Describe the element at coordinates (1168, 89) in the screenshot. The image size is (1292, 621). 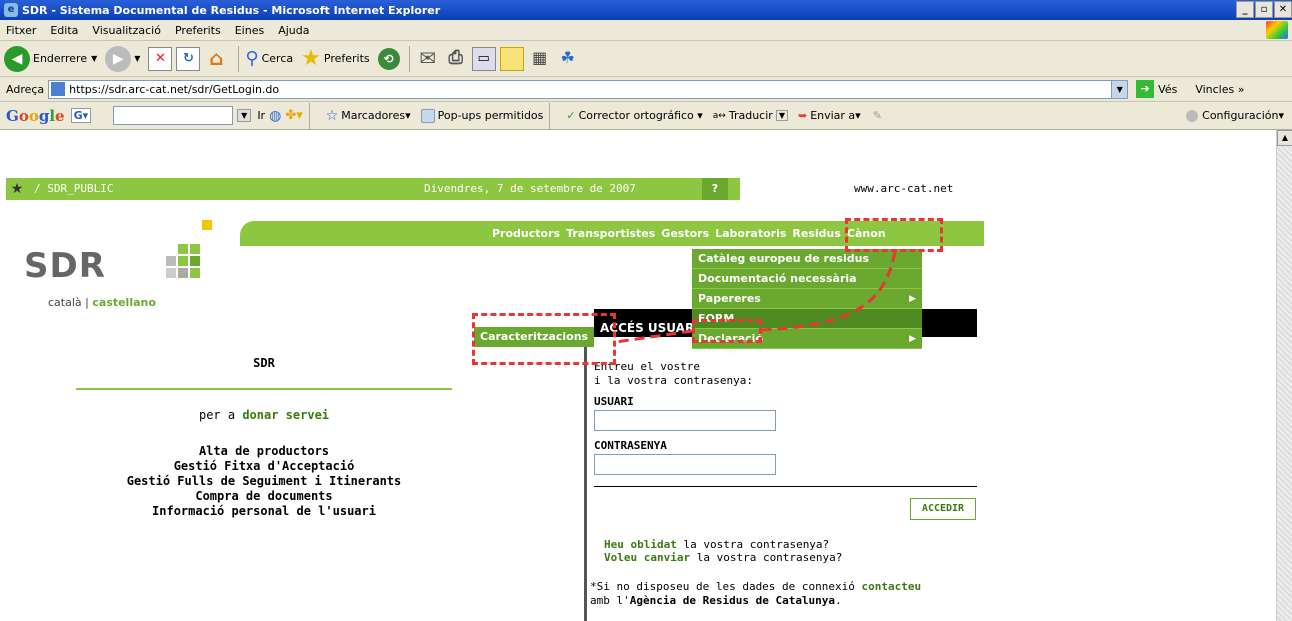
I see `go-label: Vés` at that location.